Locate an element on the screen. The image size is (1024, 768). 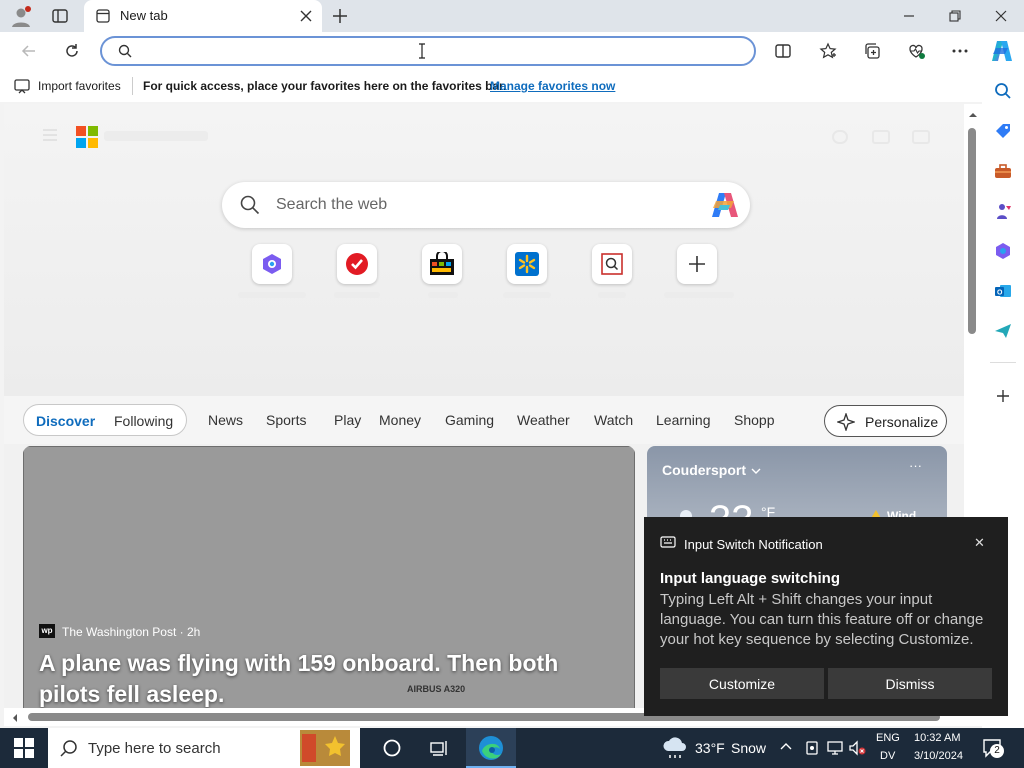
quick-link-target is located at coordinates (357, 264).